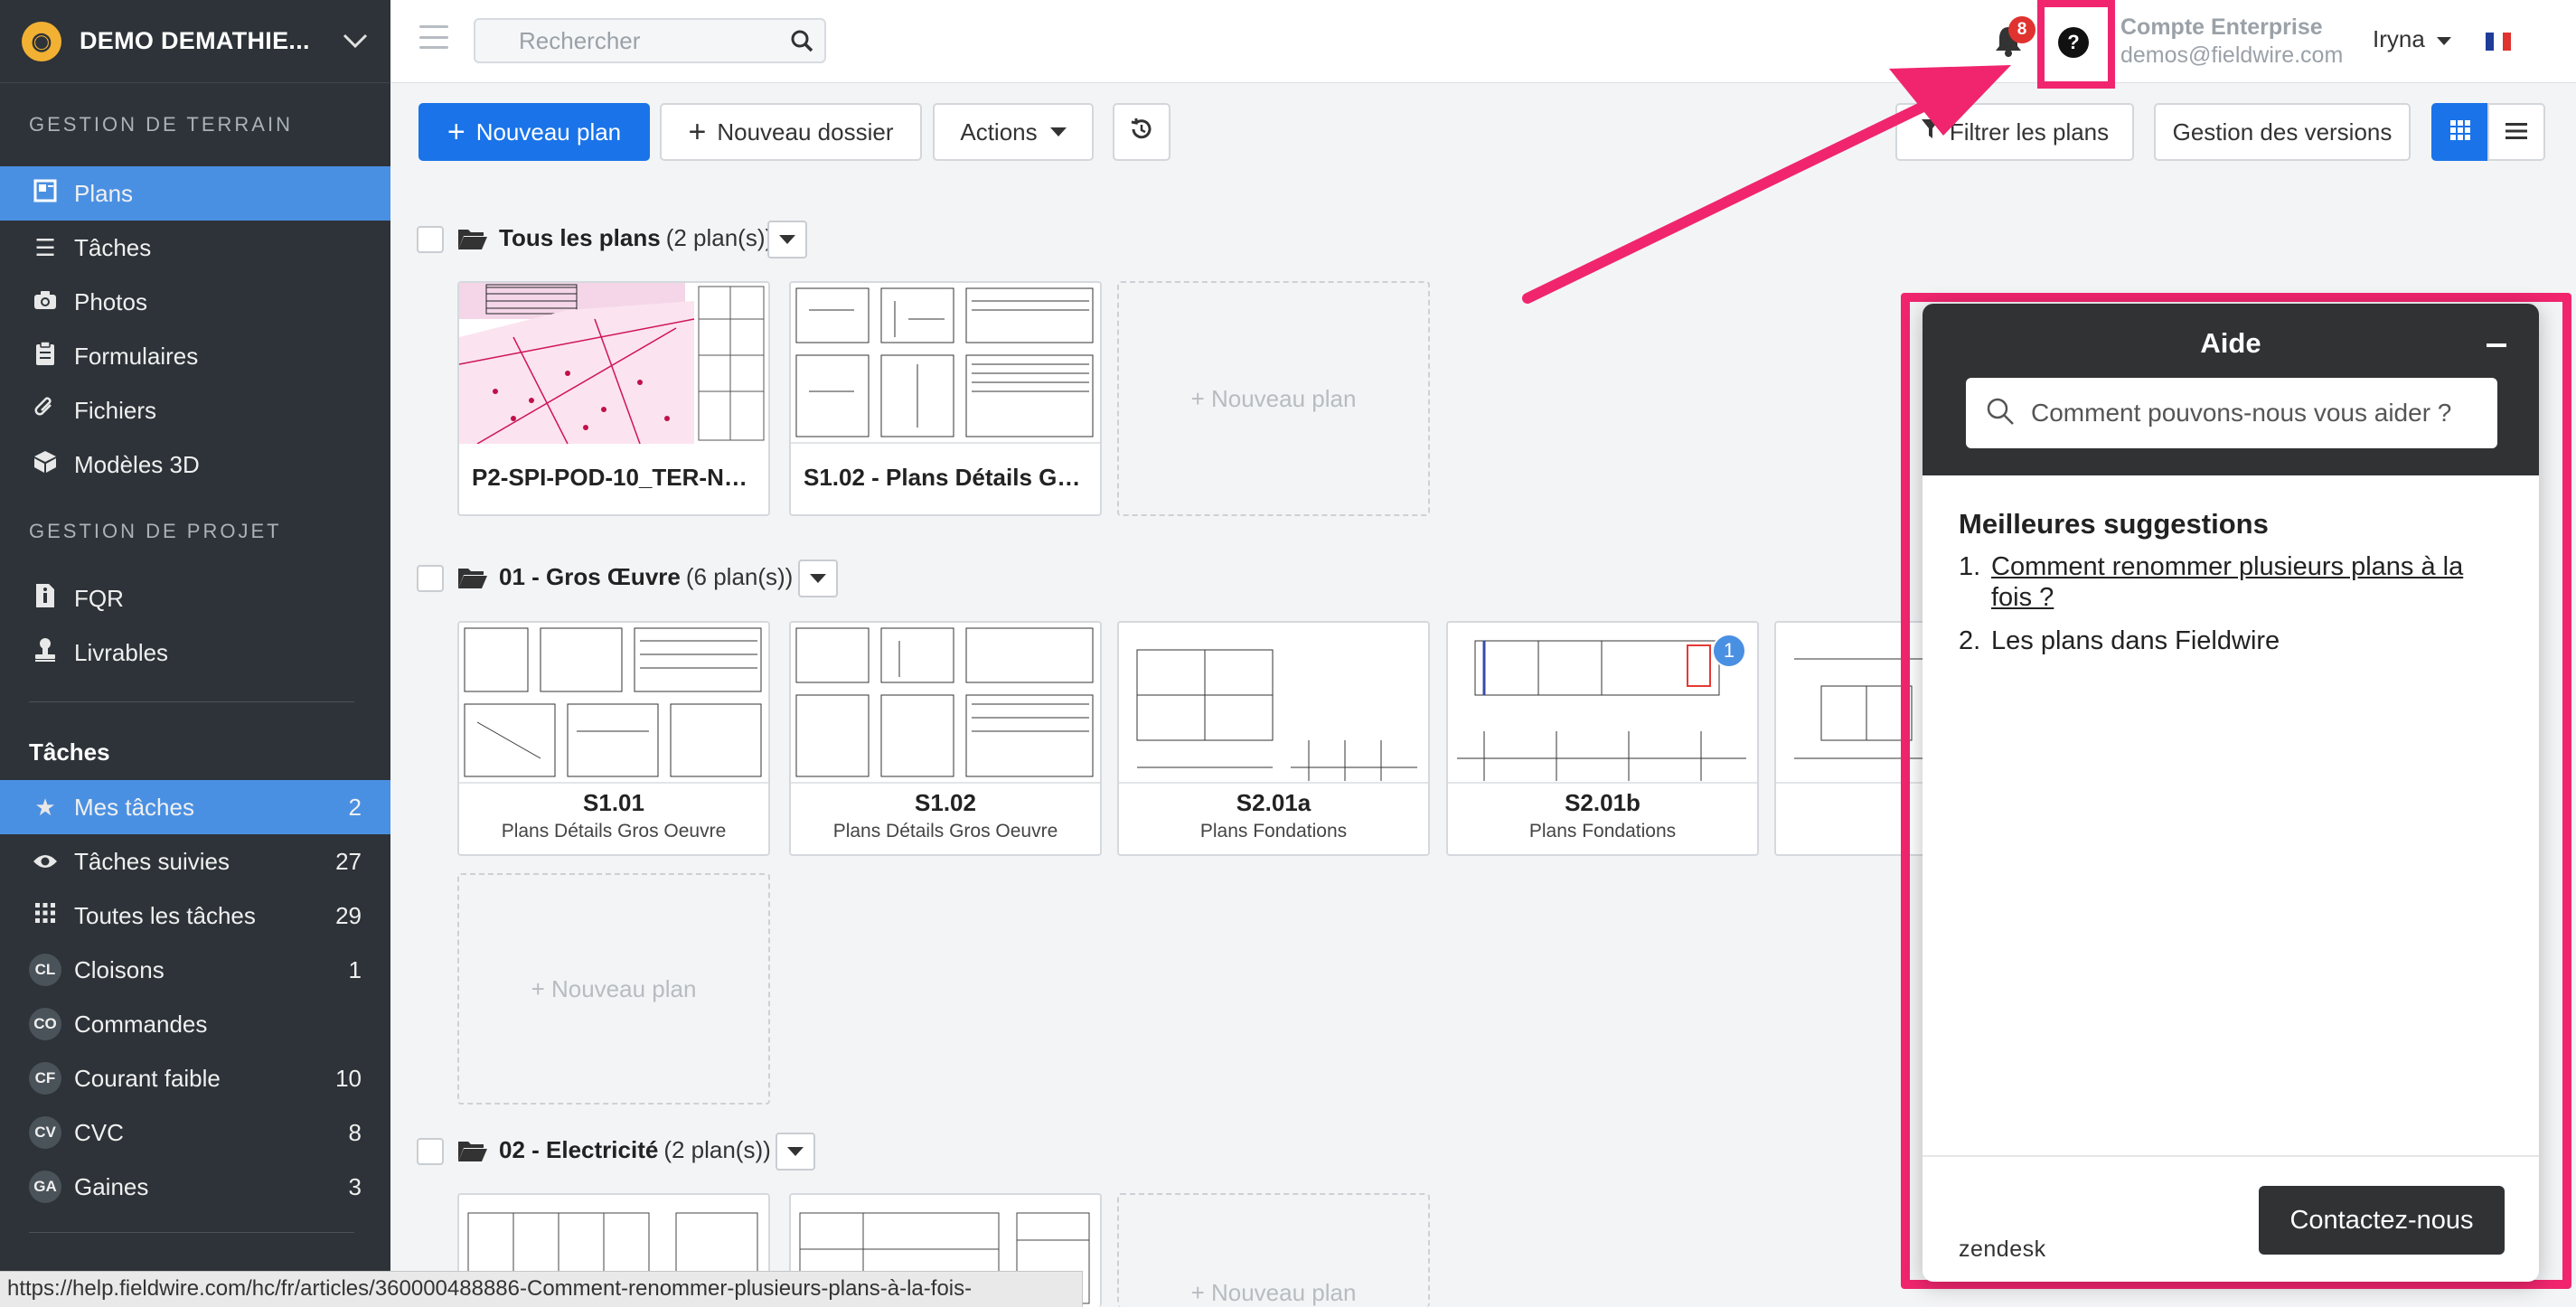 This screenshot has height=1307, width=2576. Describe the element at coordinates (45, 916) in the screenshot. I see `grid-dots-icon` at that location.